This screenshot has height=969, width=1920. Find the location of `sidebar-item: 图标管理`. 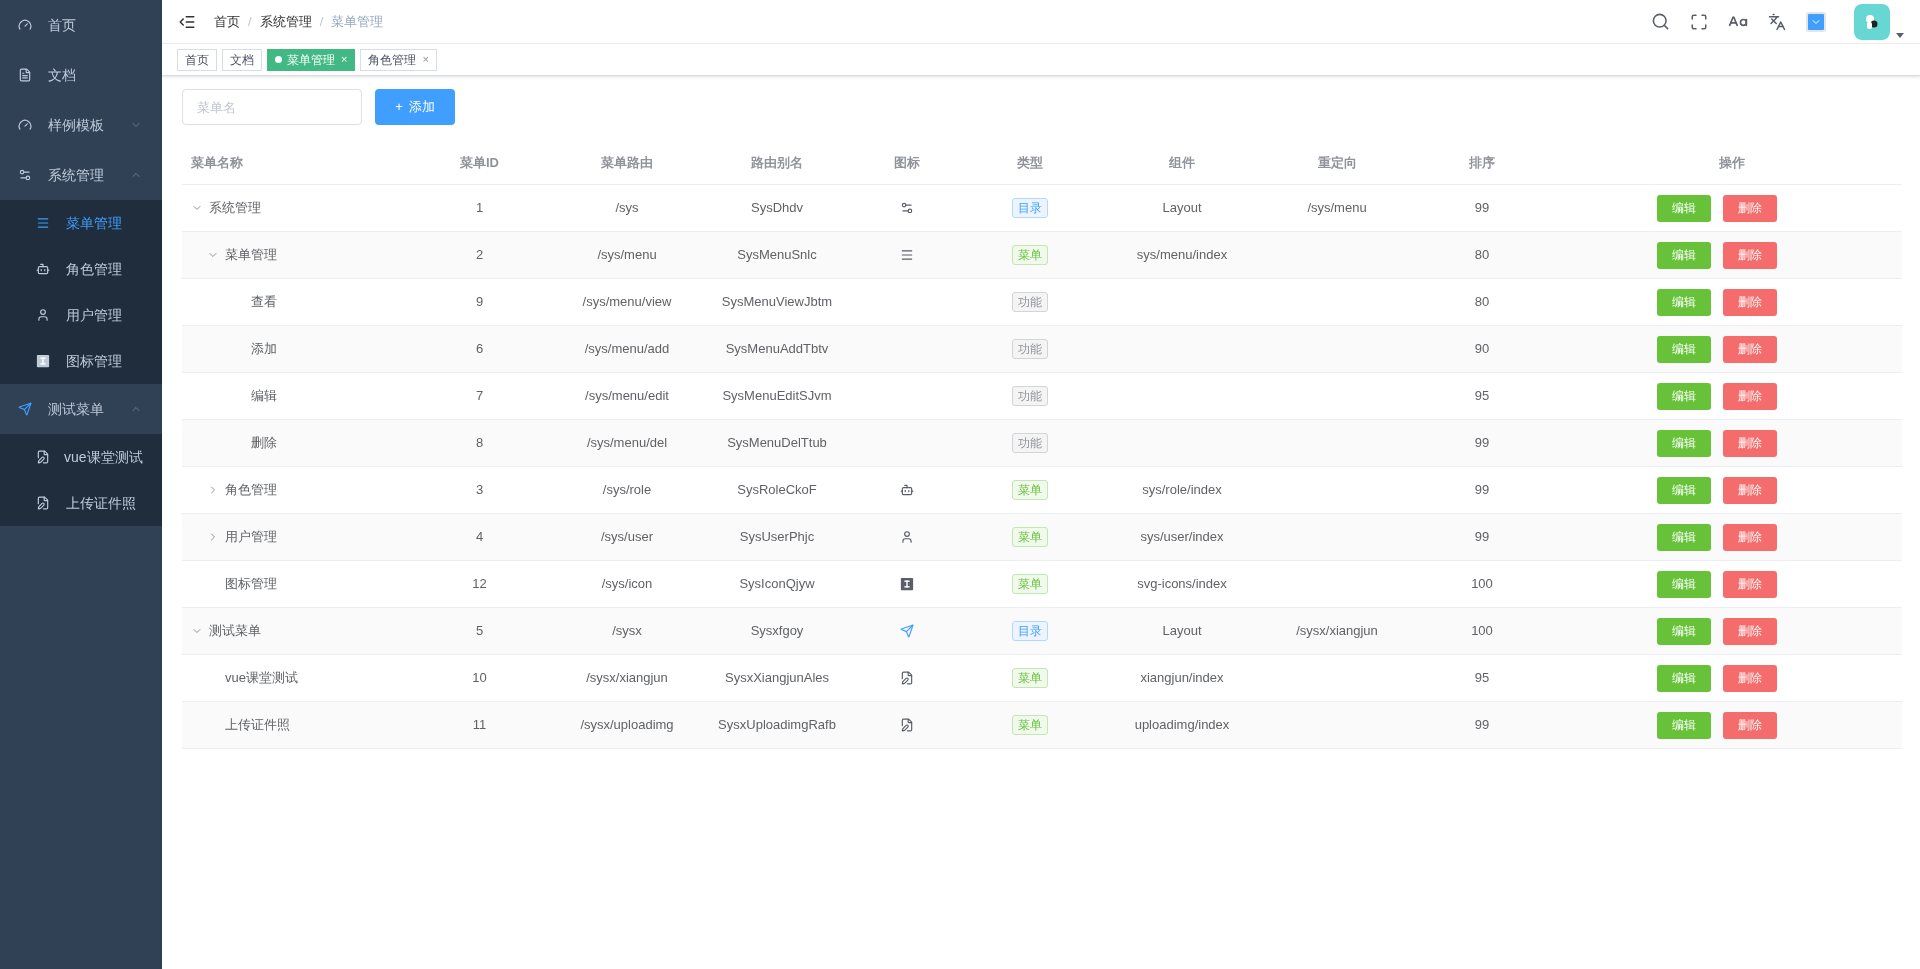

sidebar-item: 图标管理 is located at coordinates (81, 361).